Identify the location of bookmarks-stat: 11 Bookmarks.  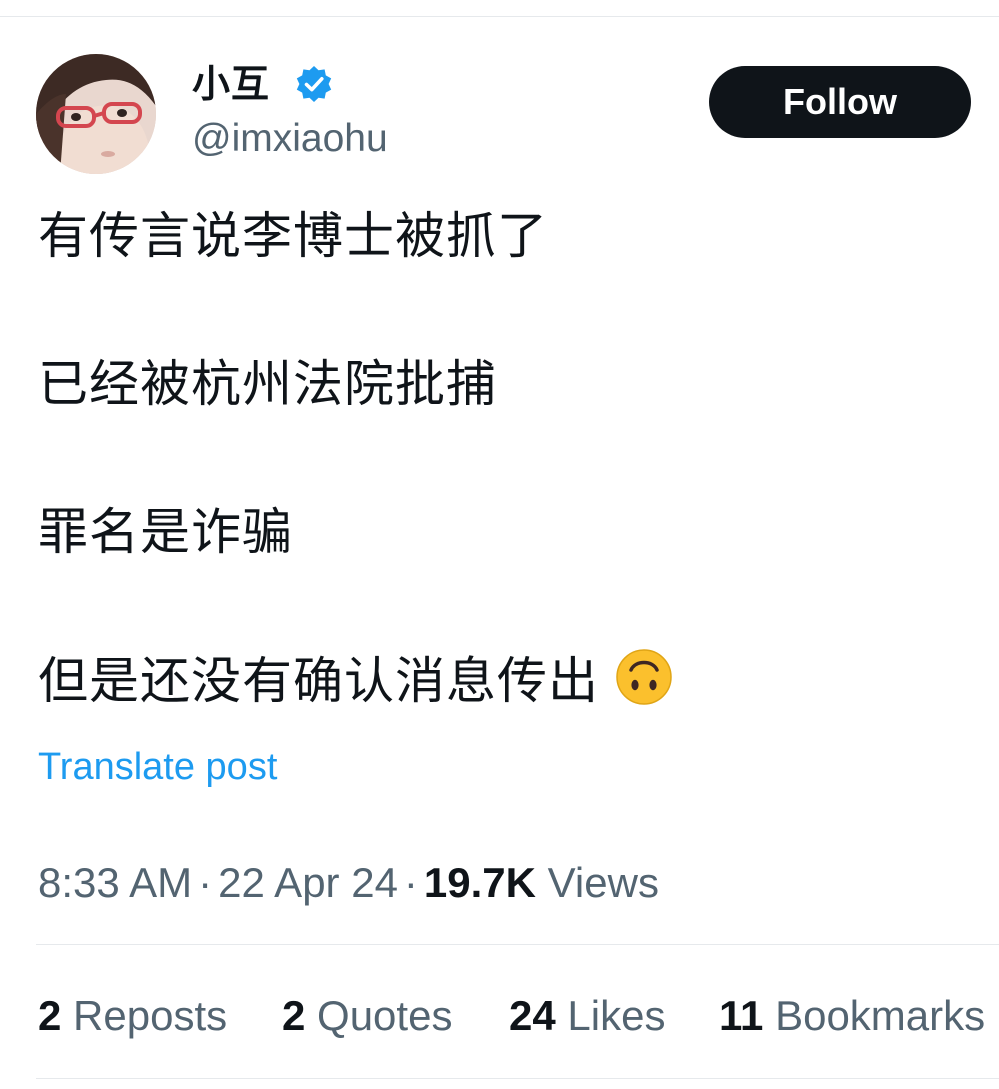
(852, 1016).